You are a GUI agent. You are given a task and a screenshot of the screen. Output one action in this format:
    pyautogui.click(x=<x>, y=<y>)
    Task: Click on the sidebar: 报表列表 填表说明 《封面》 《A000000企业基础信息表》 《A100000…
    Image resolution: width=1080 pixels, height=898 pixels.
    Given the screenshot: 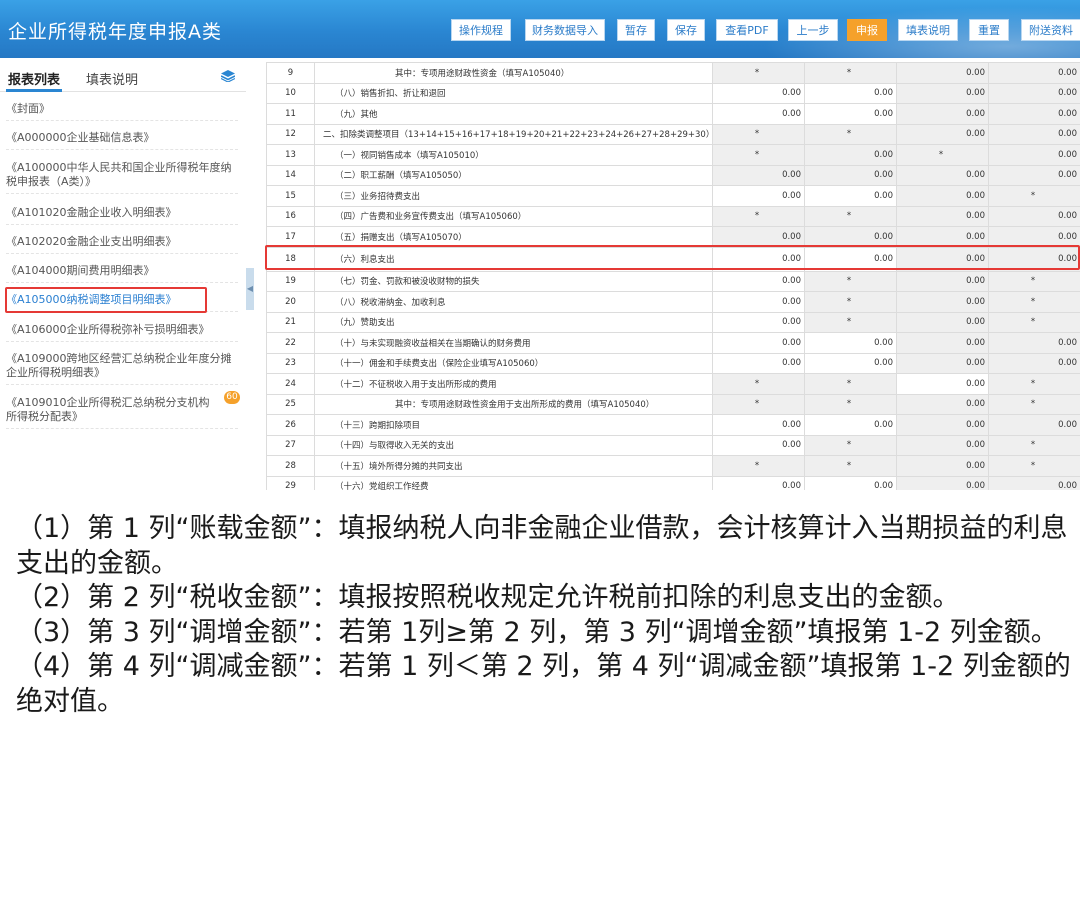 What is the action you would take?
    pyautogui.click(x=123, y=274)
    